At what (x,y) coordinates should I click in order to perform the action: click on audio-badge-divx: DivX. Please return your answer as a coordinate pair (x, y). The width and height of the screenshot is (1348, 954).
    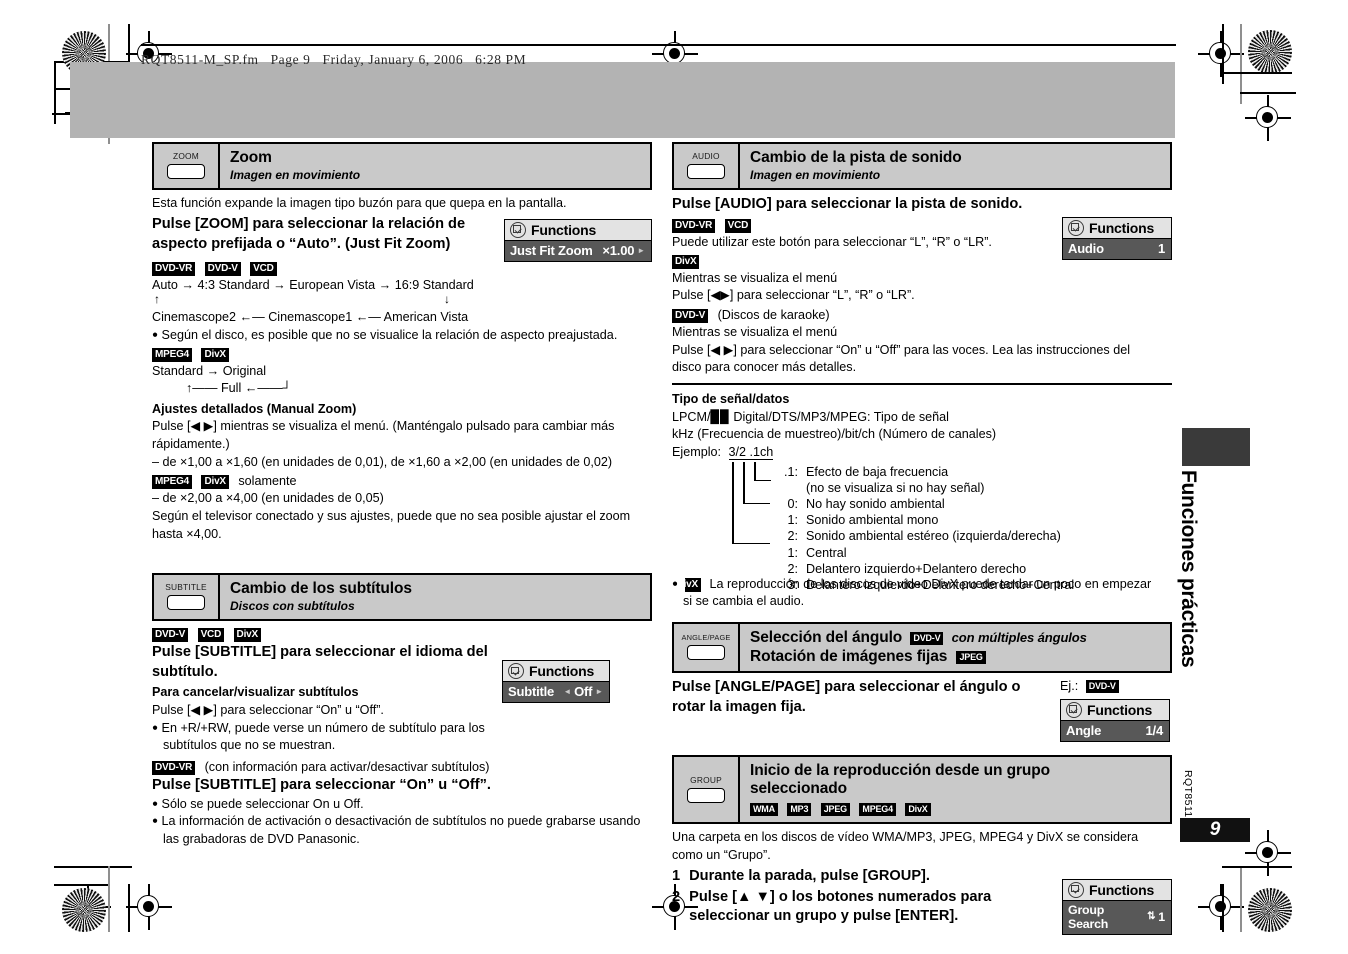
    Looking at the image, I should click on (863, 261).